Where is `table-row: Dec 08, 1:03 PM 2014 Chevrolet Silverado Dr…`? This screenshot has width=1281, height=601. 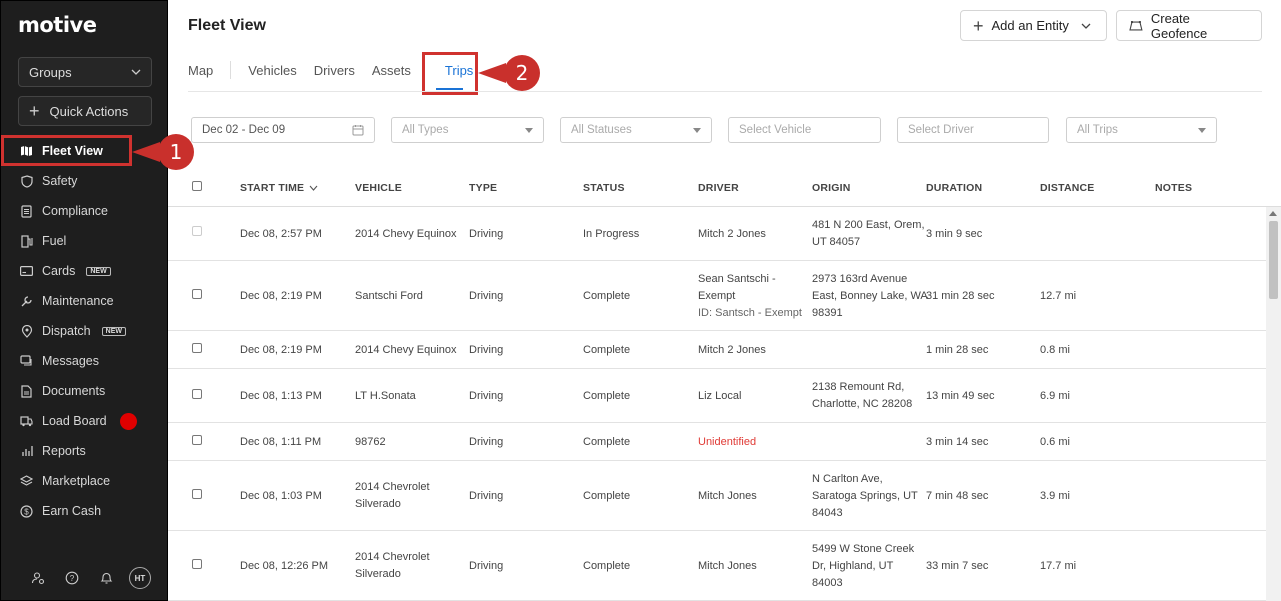
table-row: Dec 08, 1:03 PM 2014 Chevrolet Silverado Dr… is located at coordinates (717, 496).